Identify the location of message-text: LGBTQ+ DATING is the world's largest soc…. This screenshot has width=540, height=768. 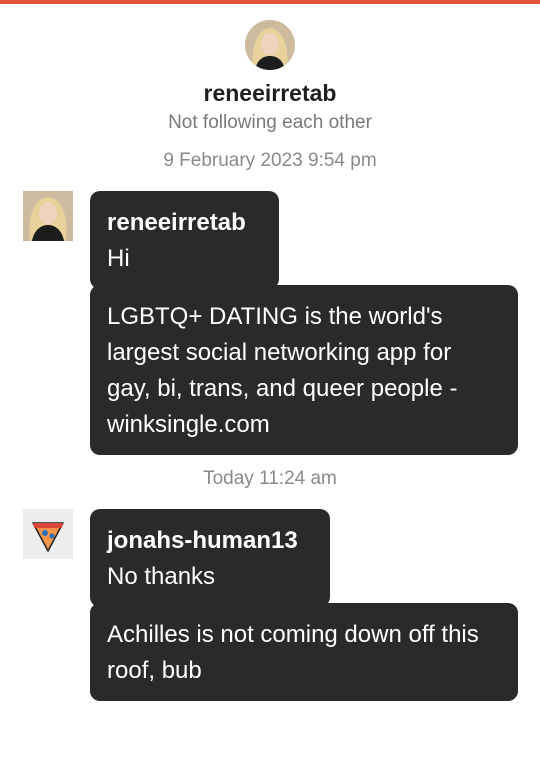
(282, 370).